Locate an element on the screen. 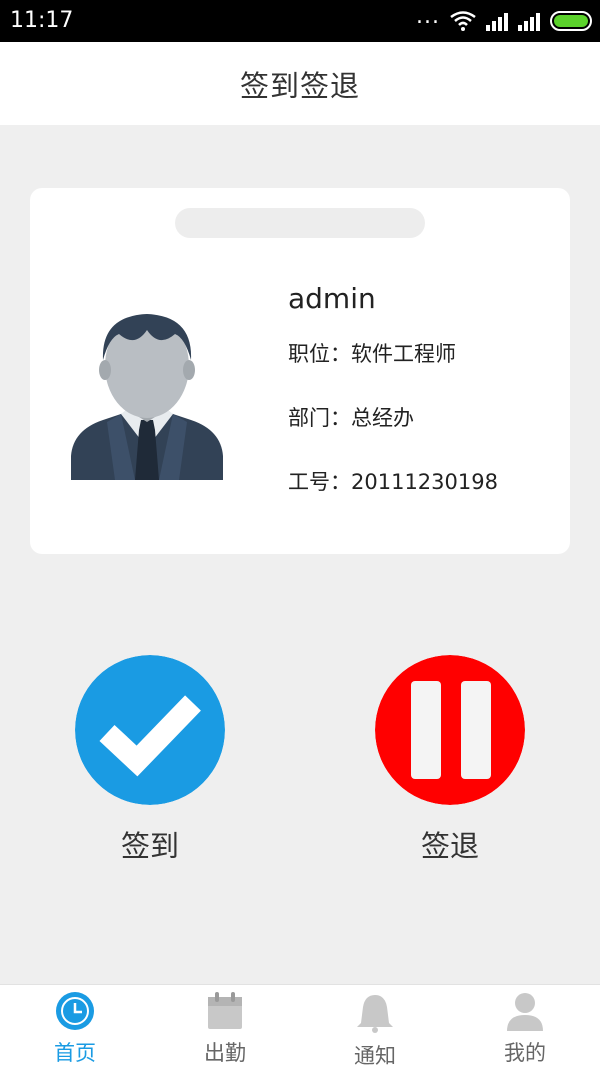  employee-id-label: 工号： is located at coordinates (319, 482).